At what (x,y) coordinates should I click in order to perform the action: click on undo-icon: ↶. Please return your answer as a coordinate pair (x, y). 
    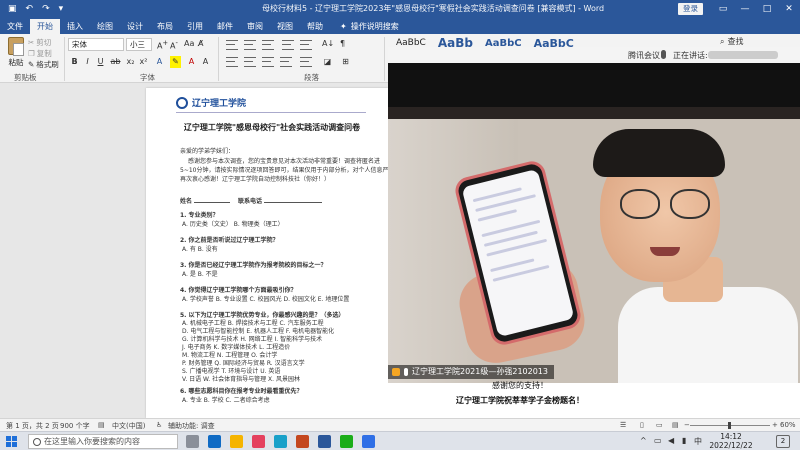
    Looking at the image, I should click on (30, 9).